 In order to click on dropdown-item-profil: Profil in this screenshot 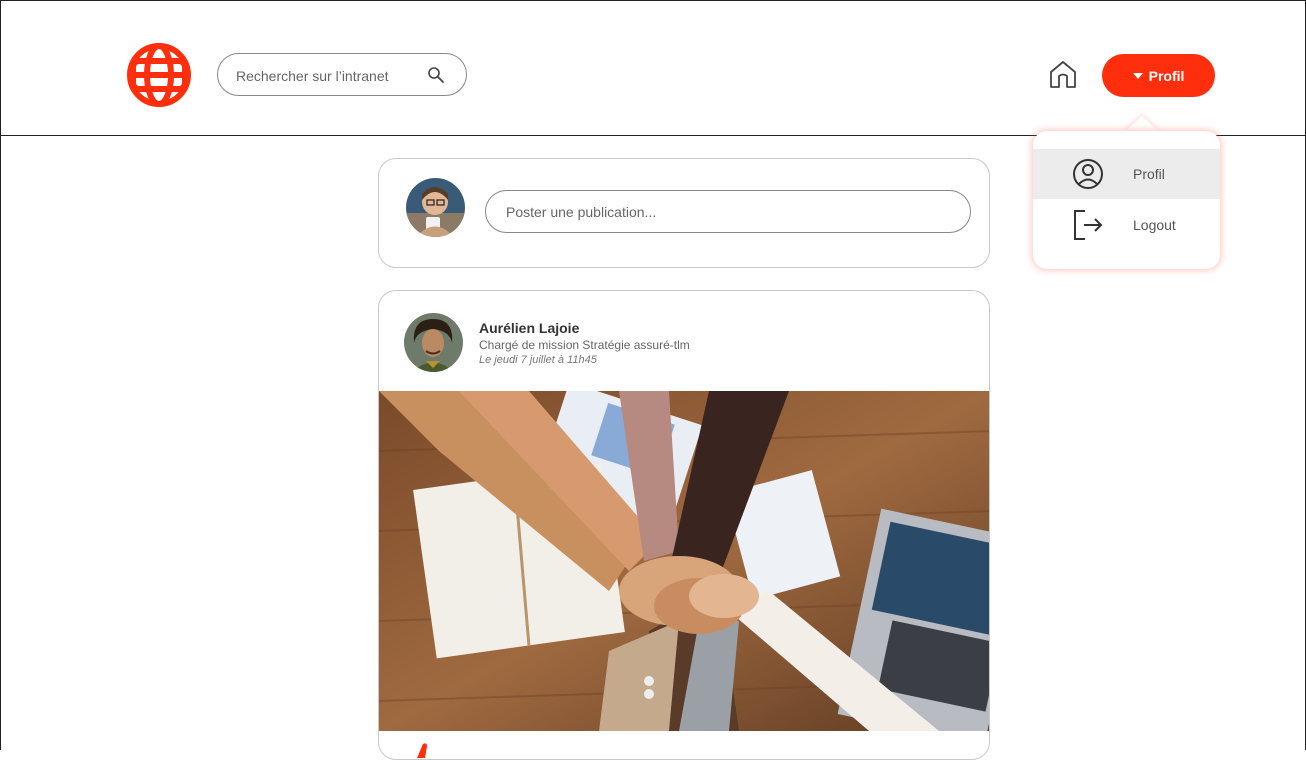, I will do `click(1126, 174)`.